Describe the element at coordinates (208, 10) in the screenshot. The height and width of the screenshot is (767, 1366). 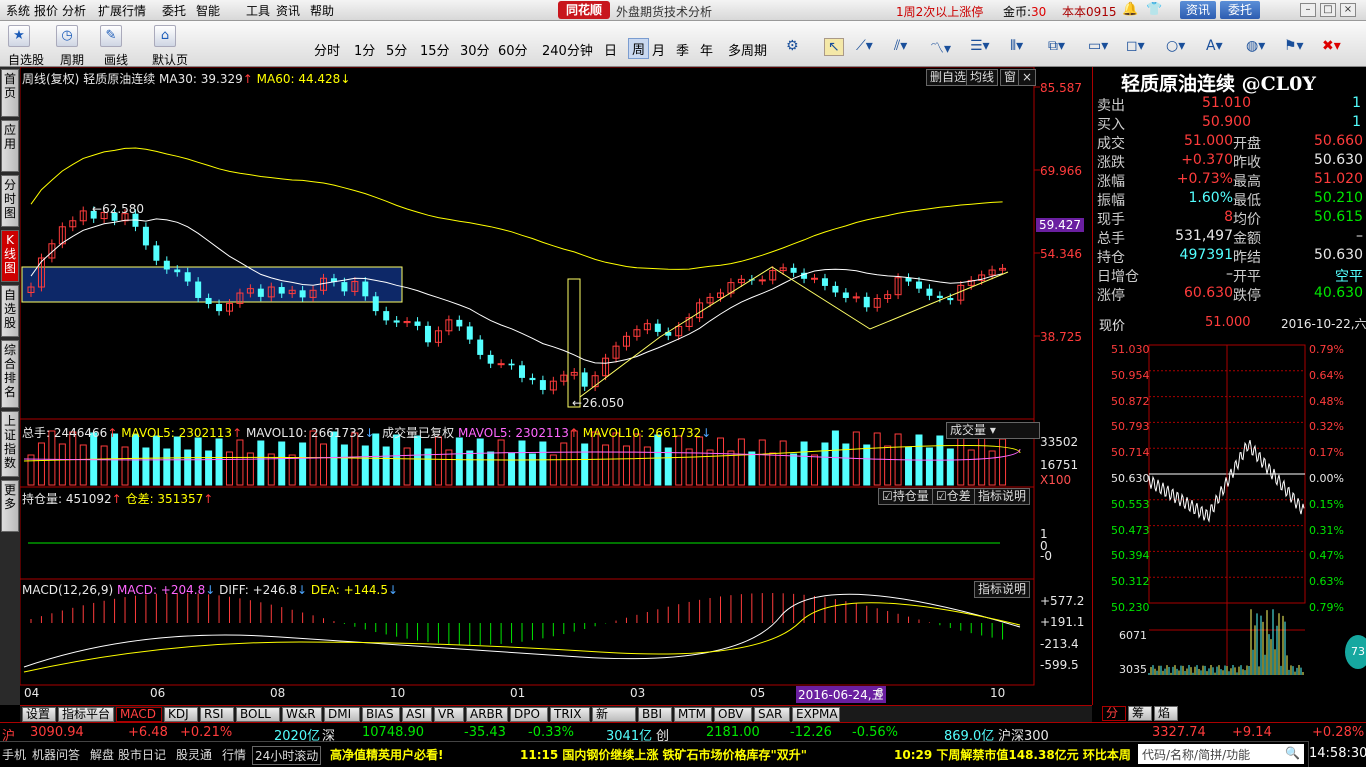
I see `menu-item: 智能` at that location.